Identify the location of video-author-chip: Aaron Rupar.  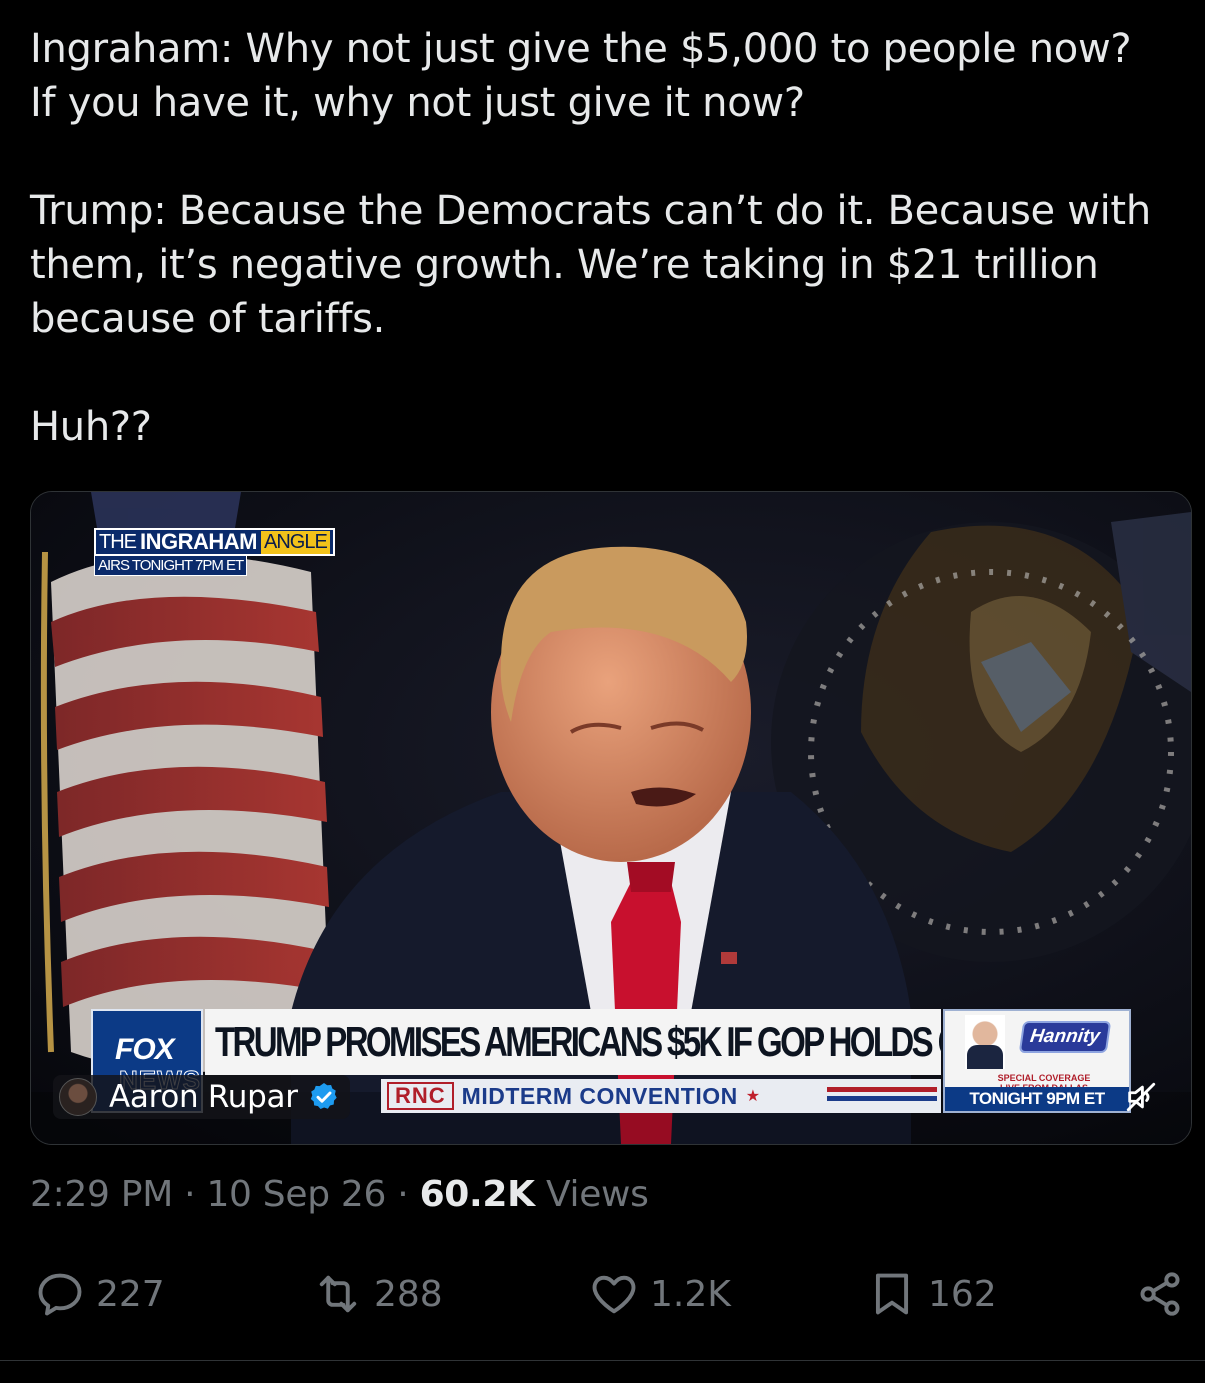
(201, 1097).